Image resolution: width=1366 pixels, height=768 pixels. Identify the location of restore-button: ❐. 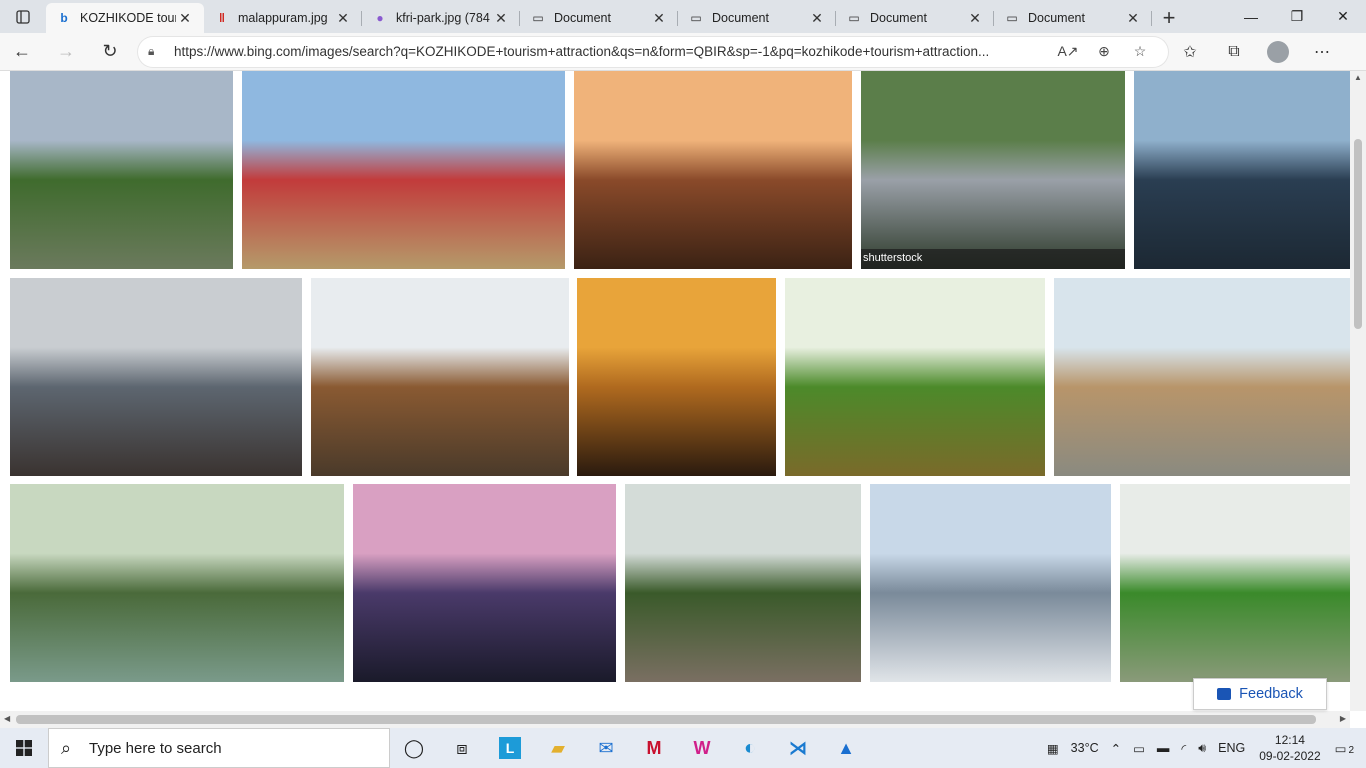
(1297, 16).